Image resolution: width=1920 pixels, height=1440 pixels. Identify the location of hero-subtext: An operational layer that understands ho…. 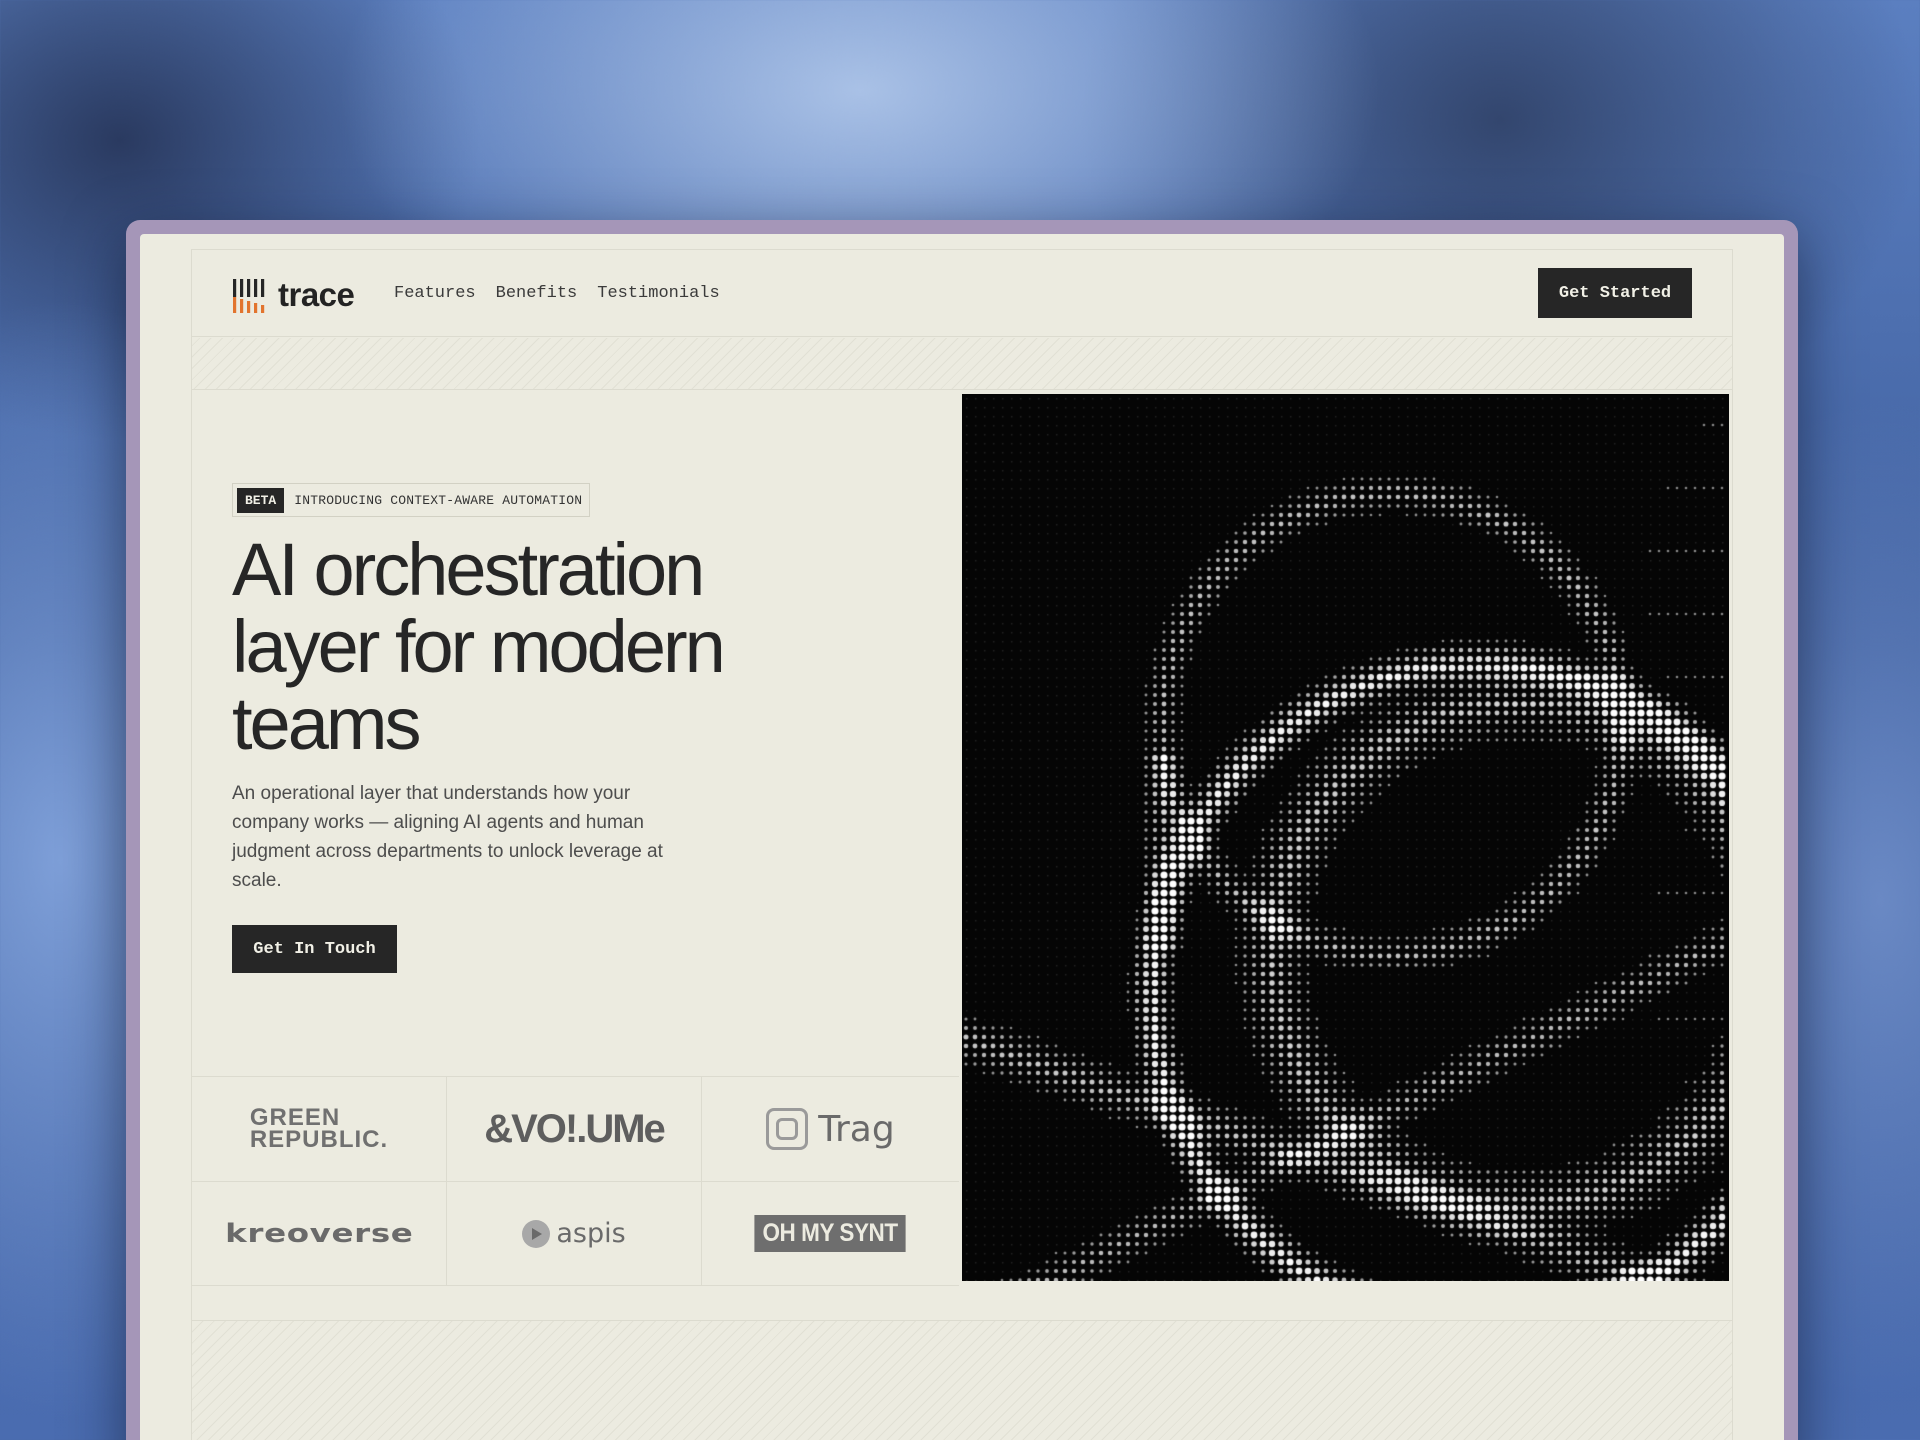
(447, 837).